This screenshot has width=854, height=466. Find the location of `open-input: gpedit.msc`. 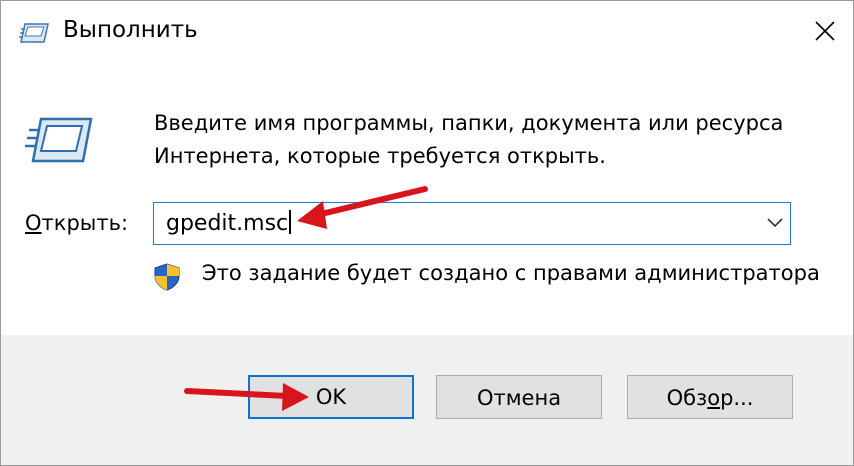

open-input: gpedit.msc is located at coordinates (228, 223).